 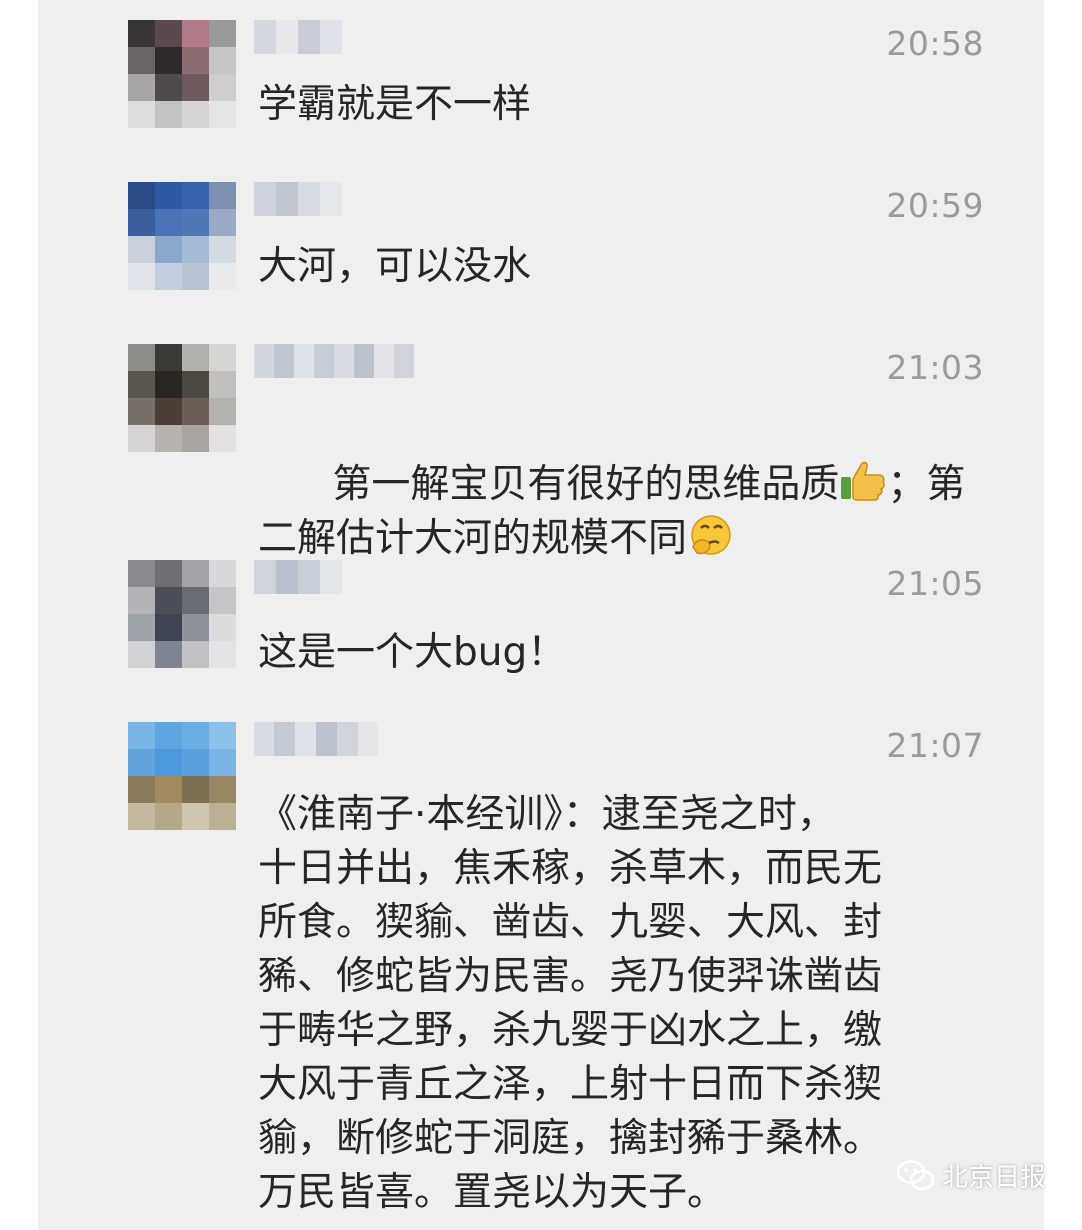 What do you see at coordinates (412, 652) in the screenshot?
I see `message-text: 这是一个大bug！` at bounding box center [412, 652].